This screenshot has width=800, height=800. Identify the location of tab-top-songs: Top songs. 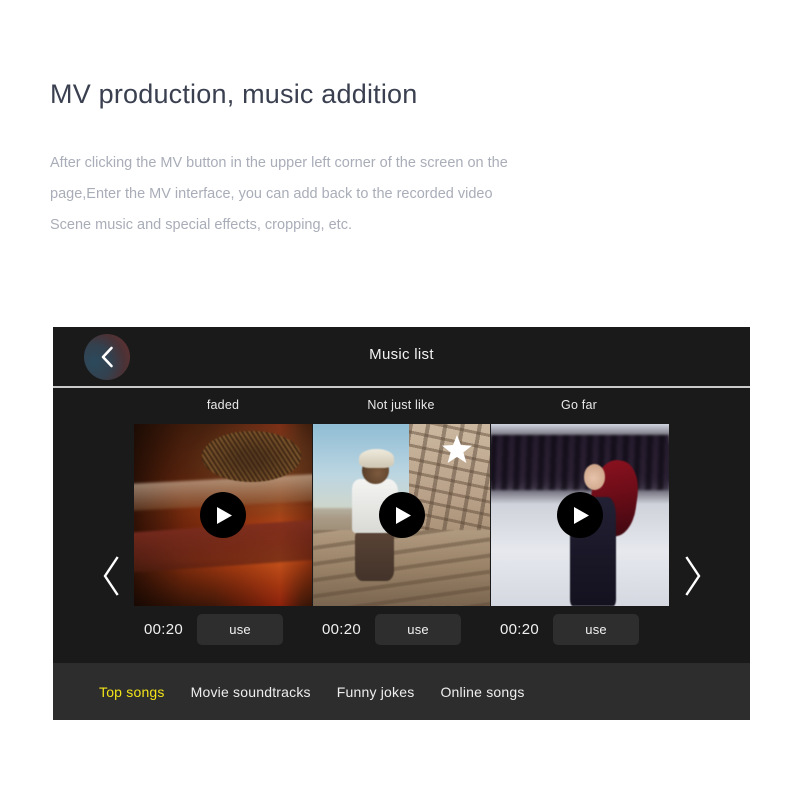
(132, 692).